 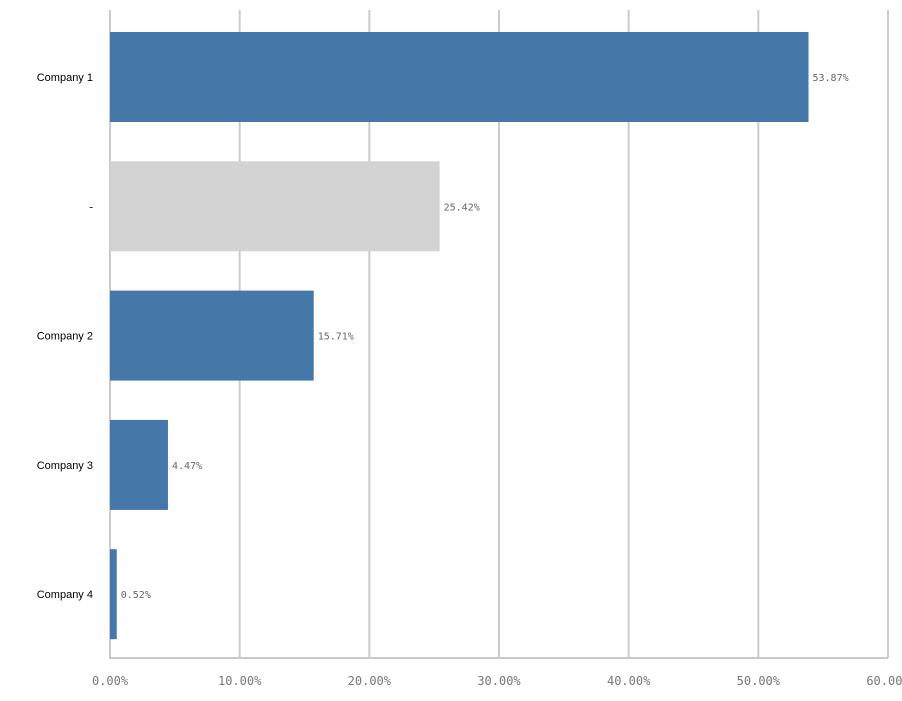 What do you see at coordinates (629, 681) in the screenshot?
I see `x-tick-label: 40.00%` at bounding box center [629, 681].